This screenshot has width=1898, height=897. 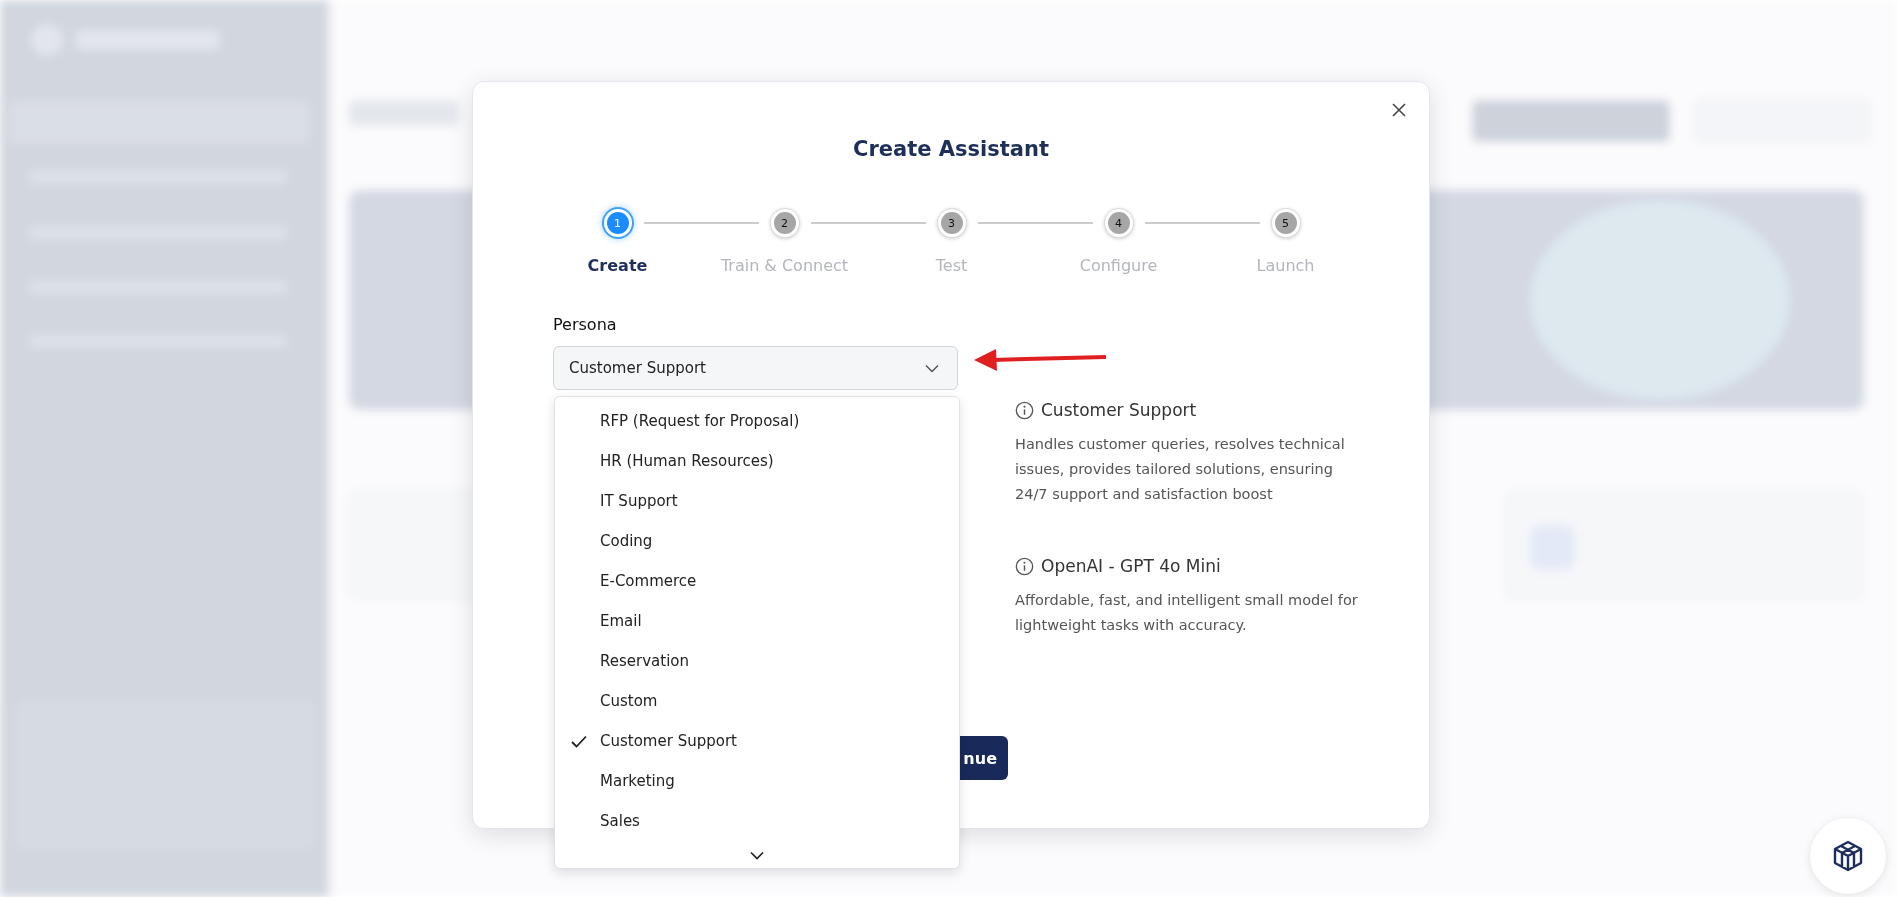 I want to click on dropdown-option: RFP (Request for Proposal), so click(x=757, y=421).